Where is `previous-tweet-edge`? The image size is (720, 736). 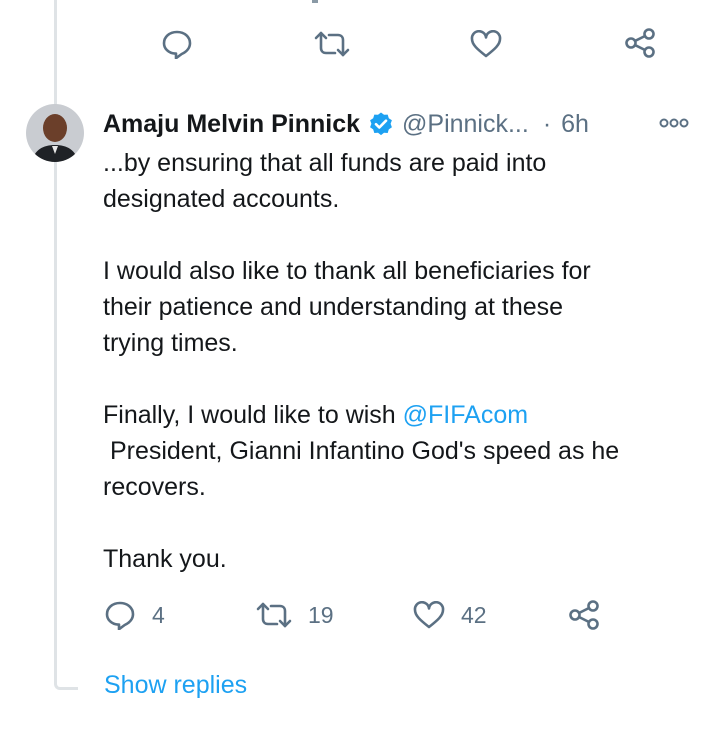
previous-tweet-edge is located at coordinates (315, 1).